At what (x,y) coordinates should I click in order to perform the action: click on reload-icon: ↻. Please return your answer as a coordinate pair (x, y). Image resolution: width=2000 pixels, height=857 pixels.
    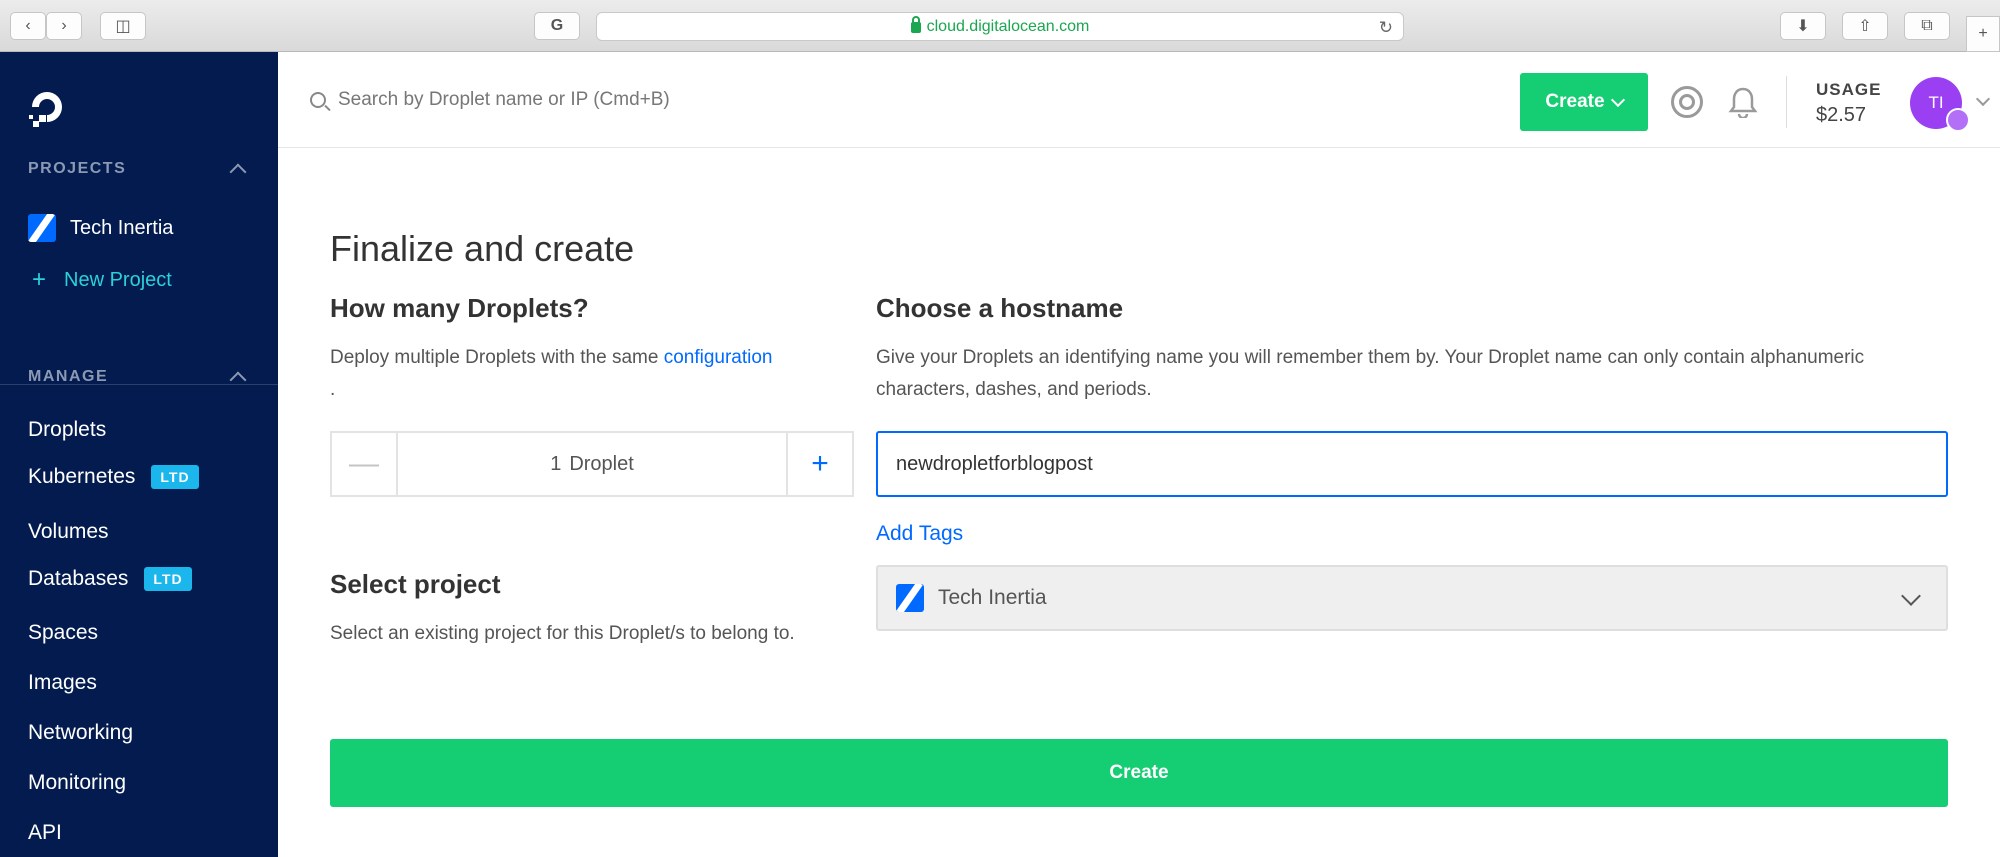
    Looking at the image, I should click on (1386, 28).